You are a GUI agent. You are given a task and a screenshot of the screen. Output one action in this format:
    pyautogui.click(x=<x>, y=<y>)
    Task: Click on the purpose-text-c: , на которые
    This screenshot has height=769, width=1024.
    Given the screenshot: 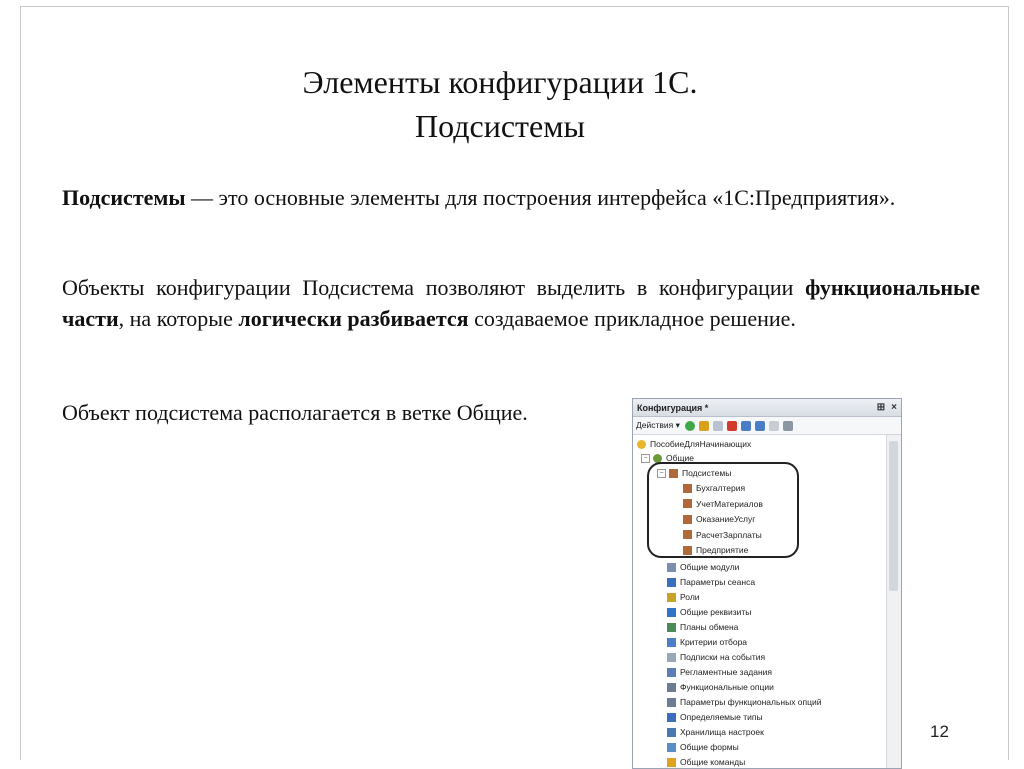 What is the action you would take?
    pyautogui.click(x=178, y=318)
    